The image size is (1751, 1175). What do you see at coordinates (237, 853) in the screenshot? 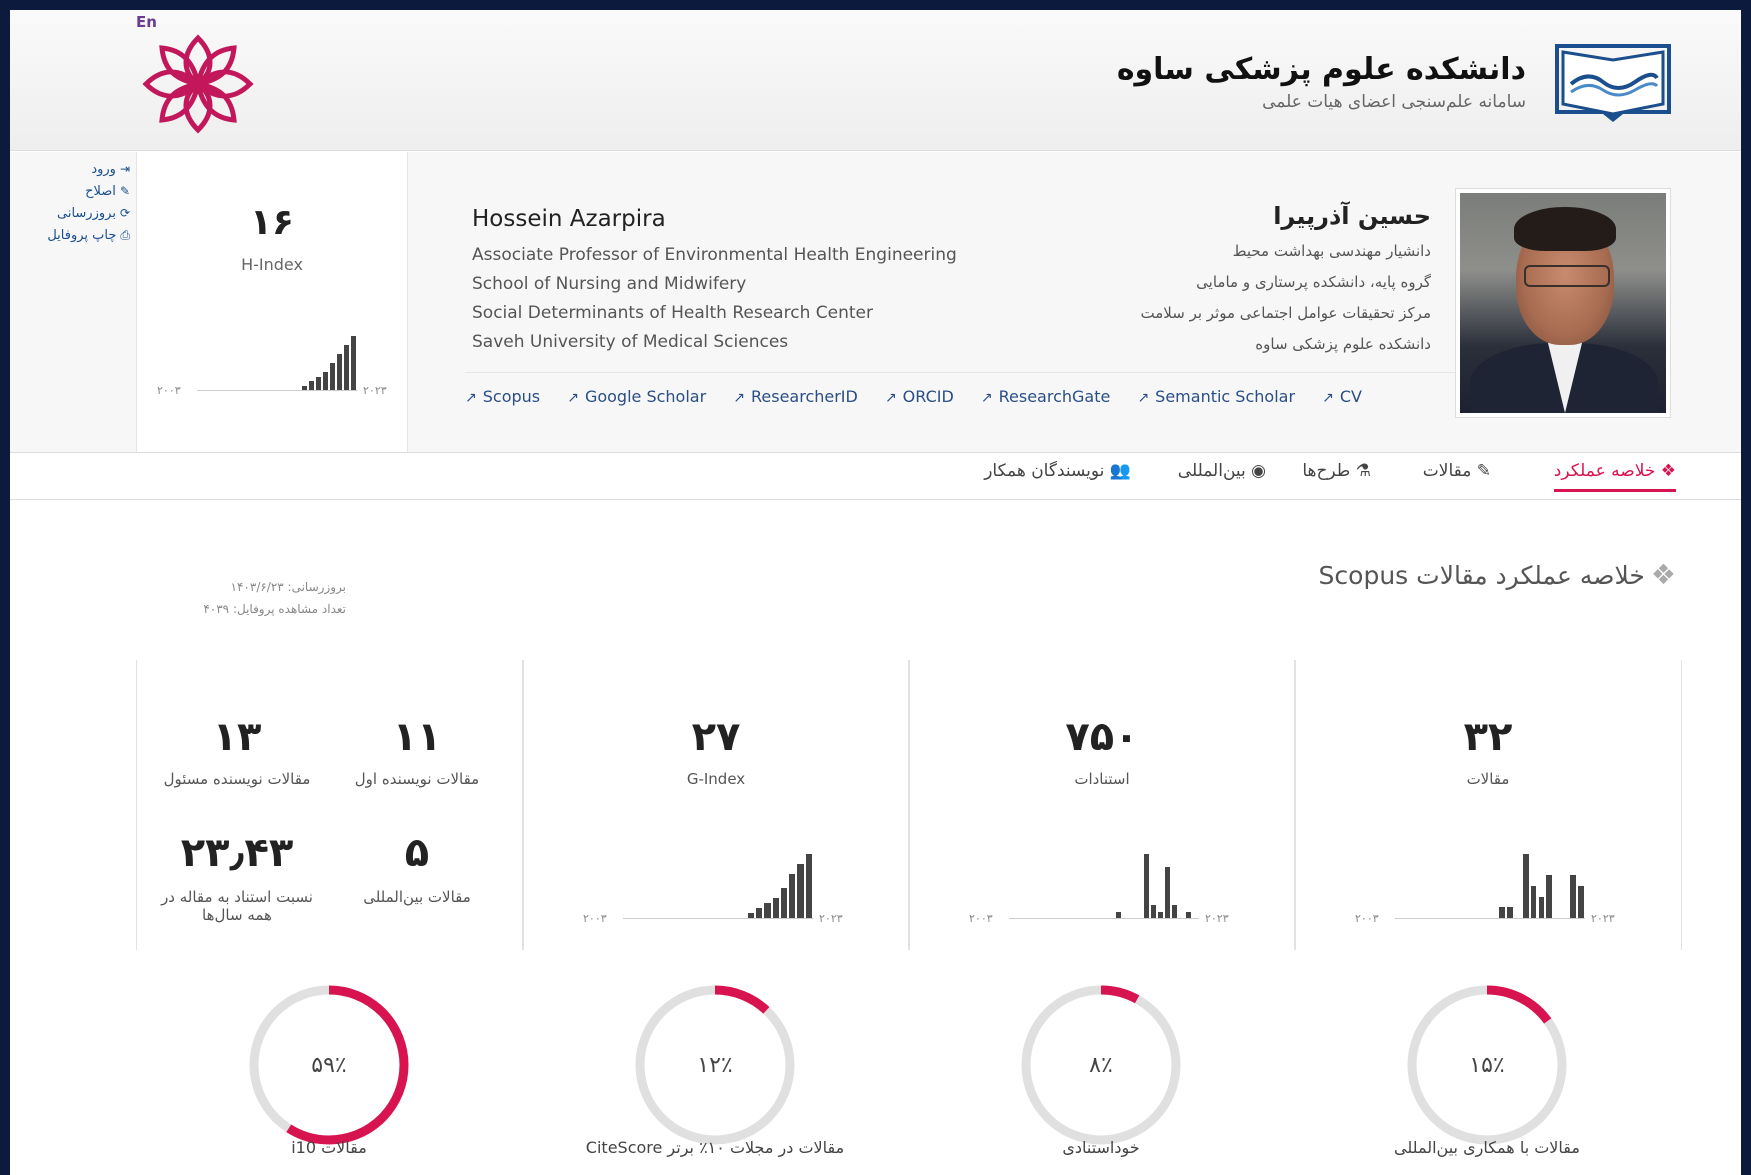
I see `ratio-value: ۲۳٫۴۳` at bounding box center [237, 853].